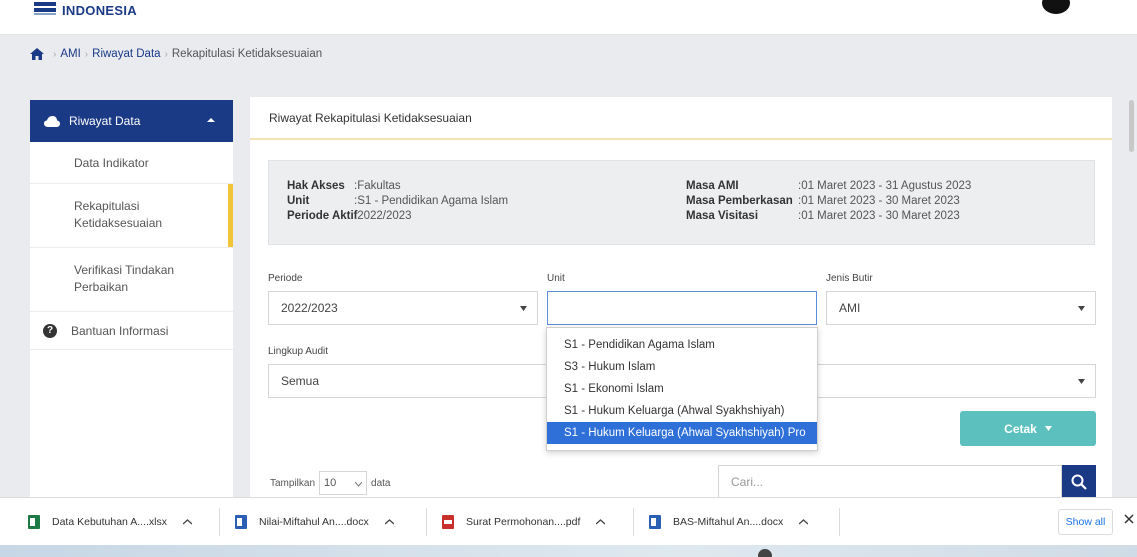  What do you see at coordinates (316, 186) in the screenshot?
I see `info-key: Hak Akses` at bounding box center [316, 186].